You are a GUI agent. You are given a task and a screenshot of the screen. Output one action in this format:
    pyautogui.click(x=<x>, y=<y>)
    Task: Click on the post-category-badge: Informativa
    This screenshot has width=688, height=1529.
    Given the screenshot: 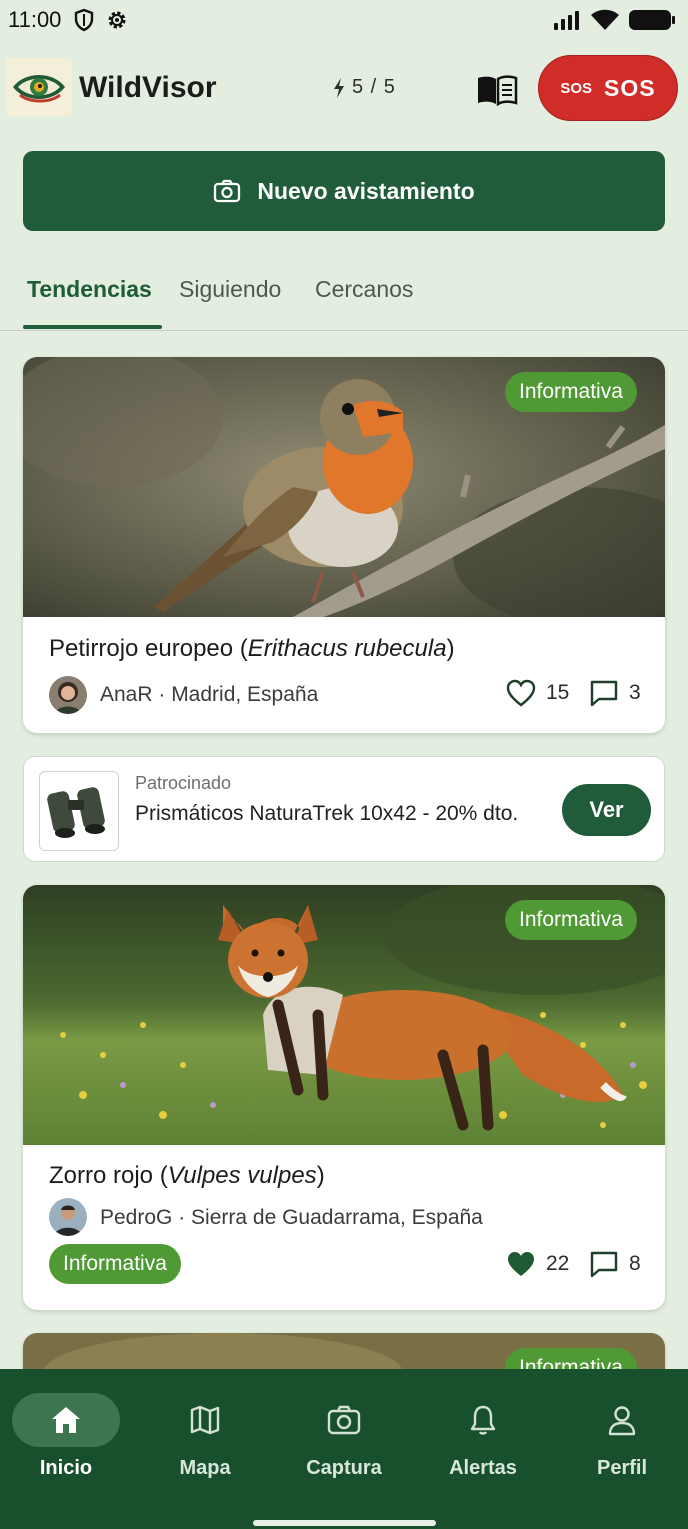 What is the action you would take?
    pyautogui.click(x=115, y=1264)
    